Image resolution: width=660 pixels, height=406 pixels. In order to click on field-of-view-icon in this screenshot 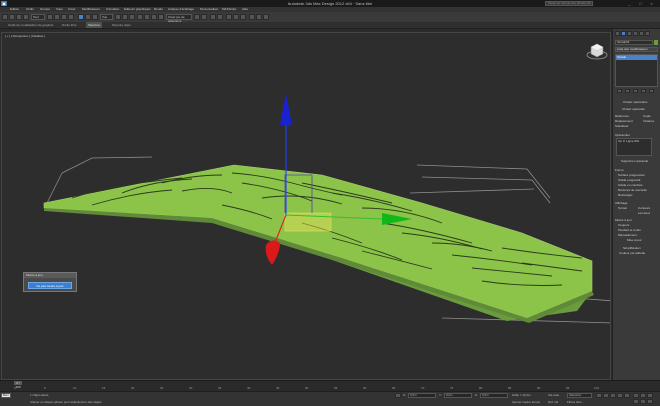, I will do `click(636, 401)`.